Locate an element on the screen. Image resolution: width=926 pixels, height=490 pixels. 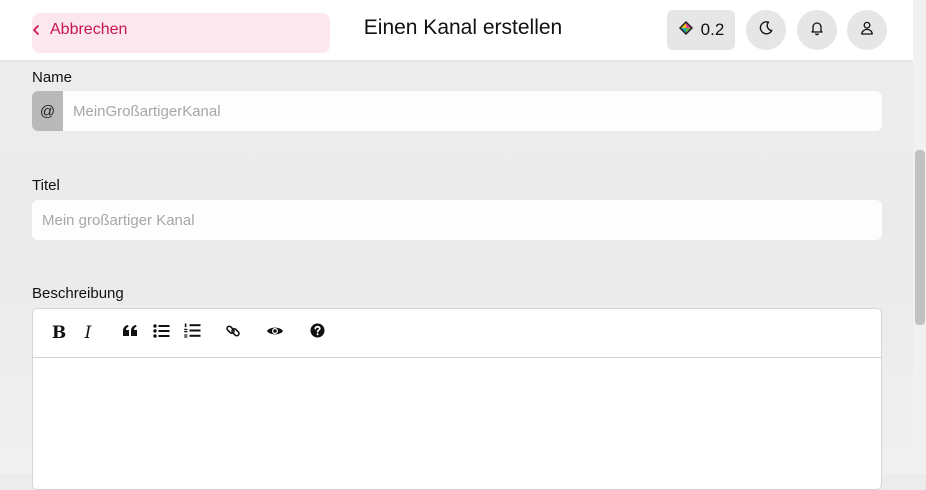
italic-icon: I is located at coordinates (88, 333).